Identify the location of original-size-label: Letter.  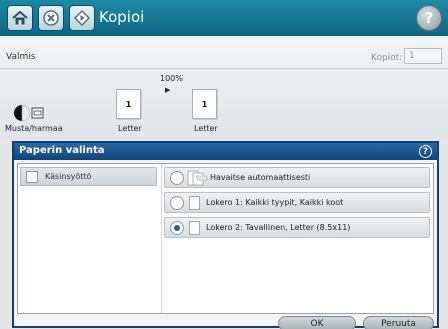
(130, 128).